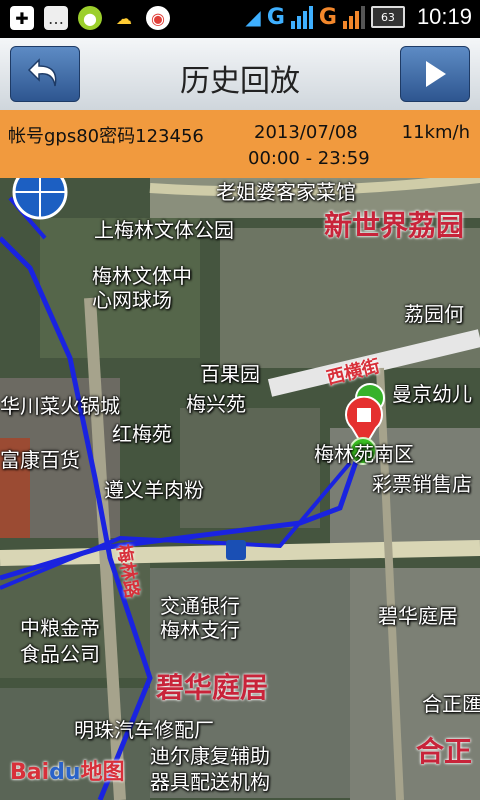 The height and width of the screenshot is (800, 480). What do you see at coordinates (394, 224) in the screenshot?
I see `area-label: 新世界荔园` at bounding box center [394, 224].